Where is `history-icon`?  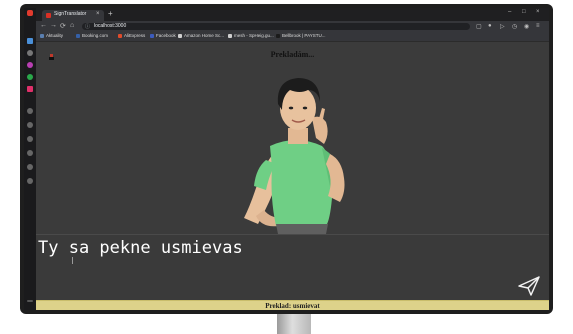
history-icon is located at coordinates (30, 139).